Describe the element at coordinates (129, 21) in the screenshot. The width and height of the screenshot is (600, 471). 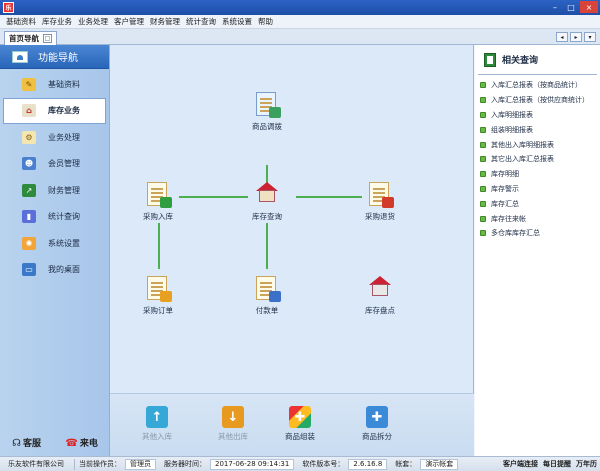
I see `menu-customer: 客户管理` at that location.